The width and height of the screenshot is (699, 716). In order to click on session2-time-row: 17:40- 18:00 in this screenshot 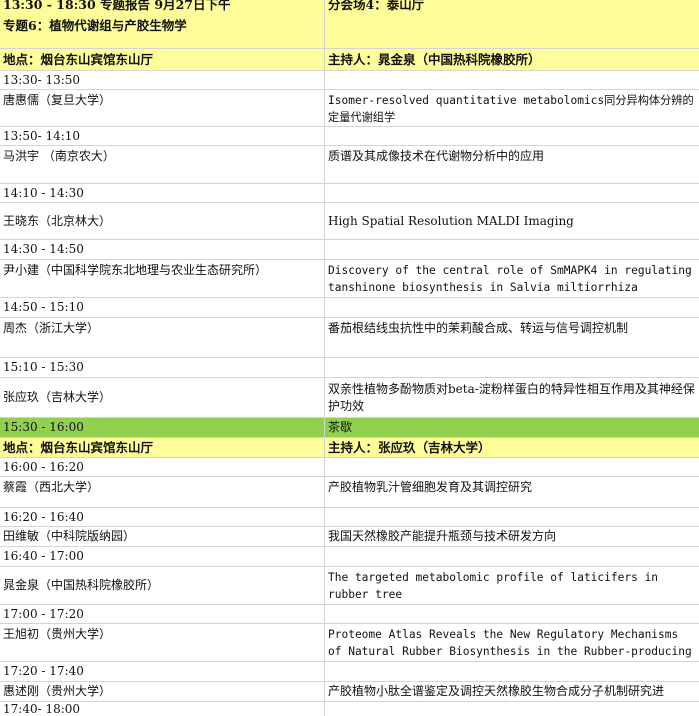, I will do `click(349, 709)`.